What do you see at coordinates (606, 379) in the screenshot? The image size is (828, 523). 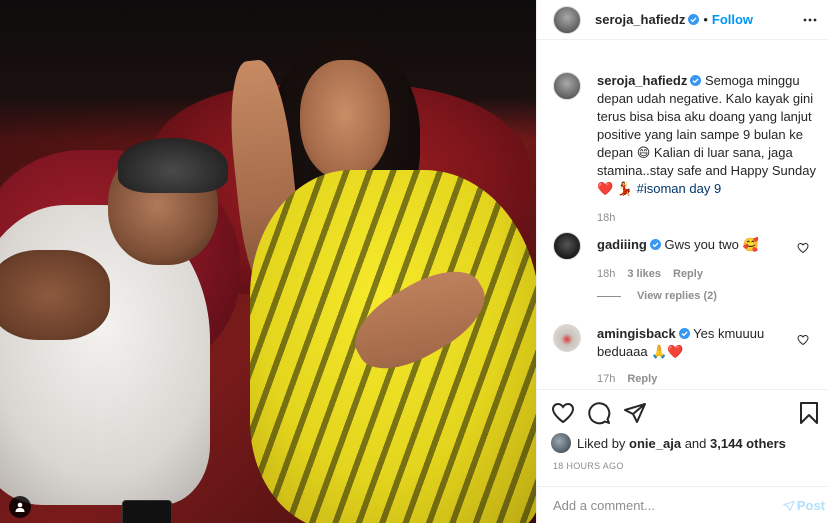 I see `comment-time: 17h` at bounding box center [606, 379].